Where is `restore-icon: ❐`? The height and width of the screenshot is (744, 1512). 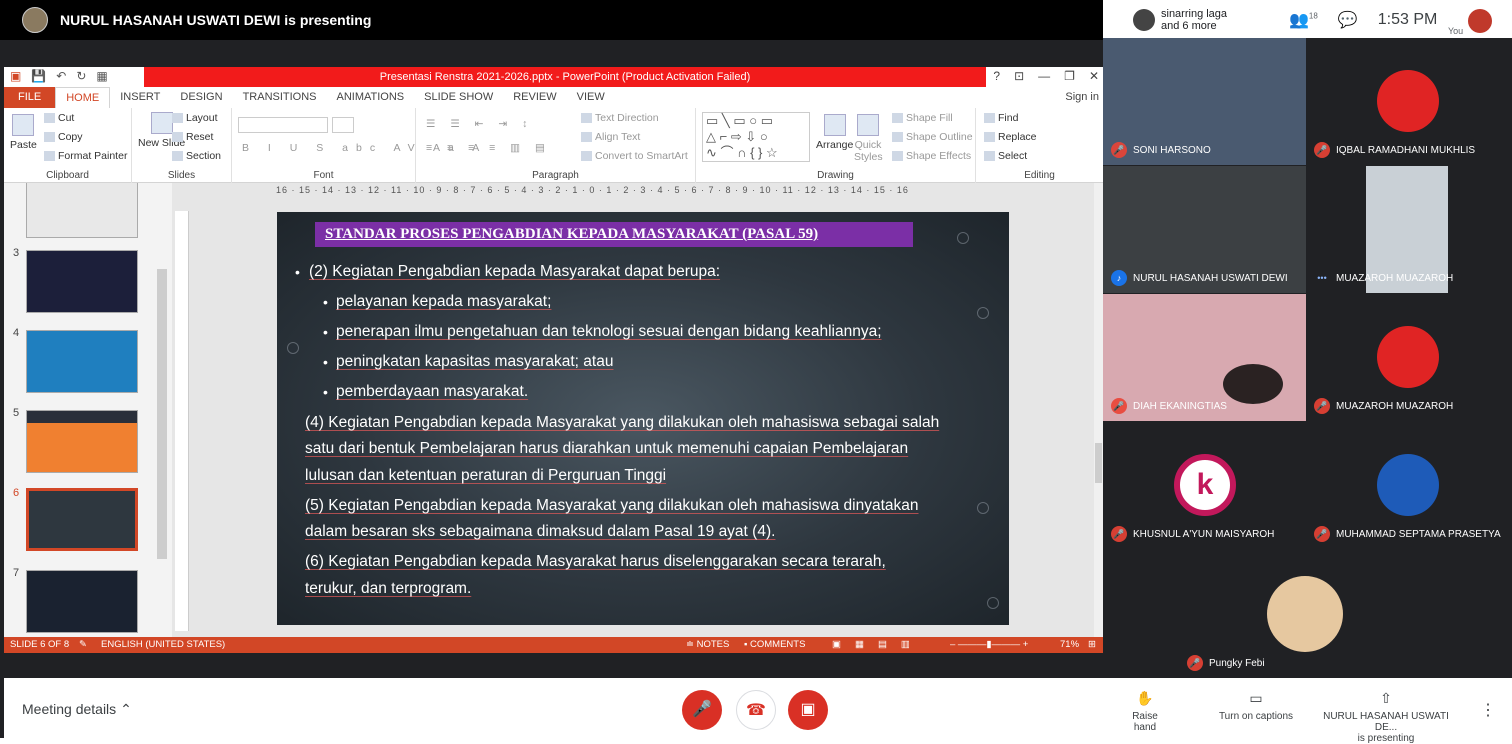
restore-icon: ❐ is located at coordinates (1069, 76).